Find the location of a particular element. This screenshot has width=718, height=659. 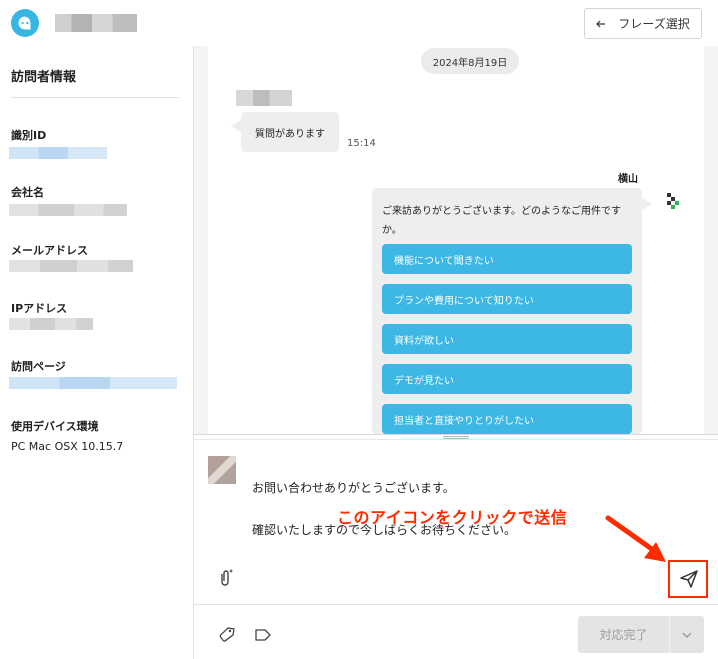

send-annotation-text: このアイコンをクリックで送信 is located at coordinates (452, 517).